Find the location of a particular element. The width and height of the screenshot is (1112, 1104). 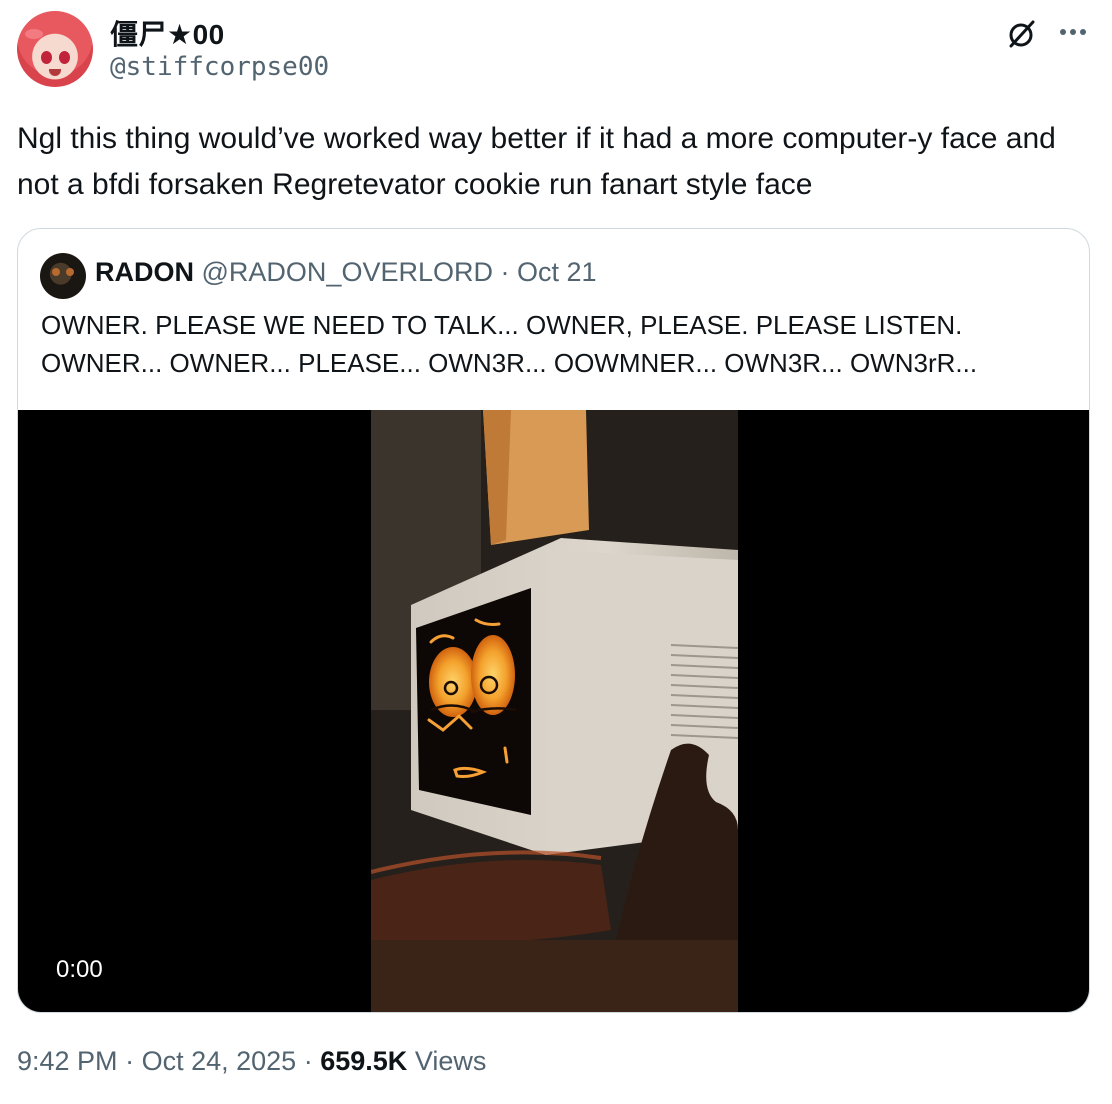

quoted-author-avatar is located at coordinates (63, 276).